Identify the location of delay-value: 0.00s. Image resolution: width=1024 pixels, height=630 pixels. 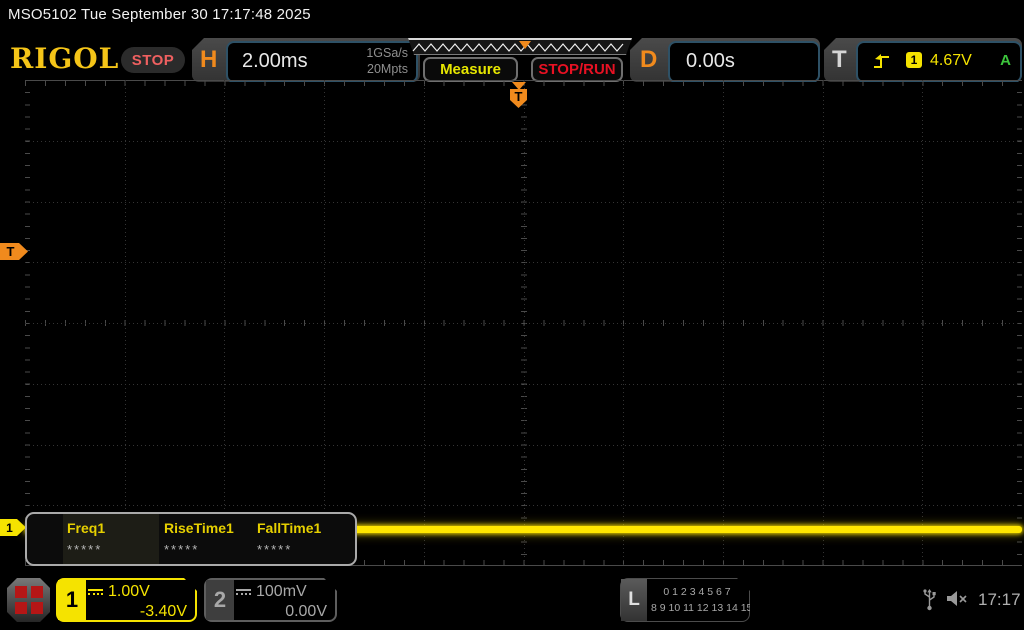
(710, 61).